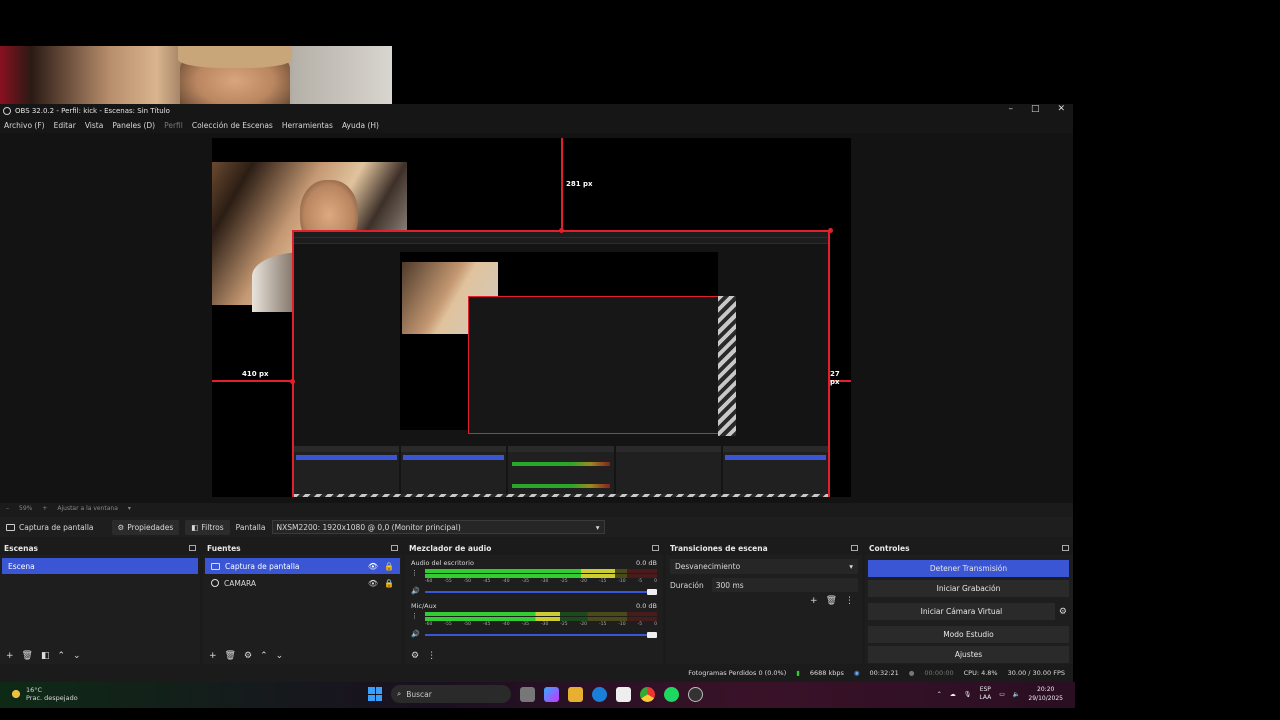 The image size is (1280, 720). Describe the element at coordinates (1010, 109) in the screenshot. I see `minimize-icon: –` at that location.